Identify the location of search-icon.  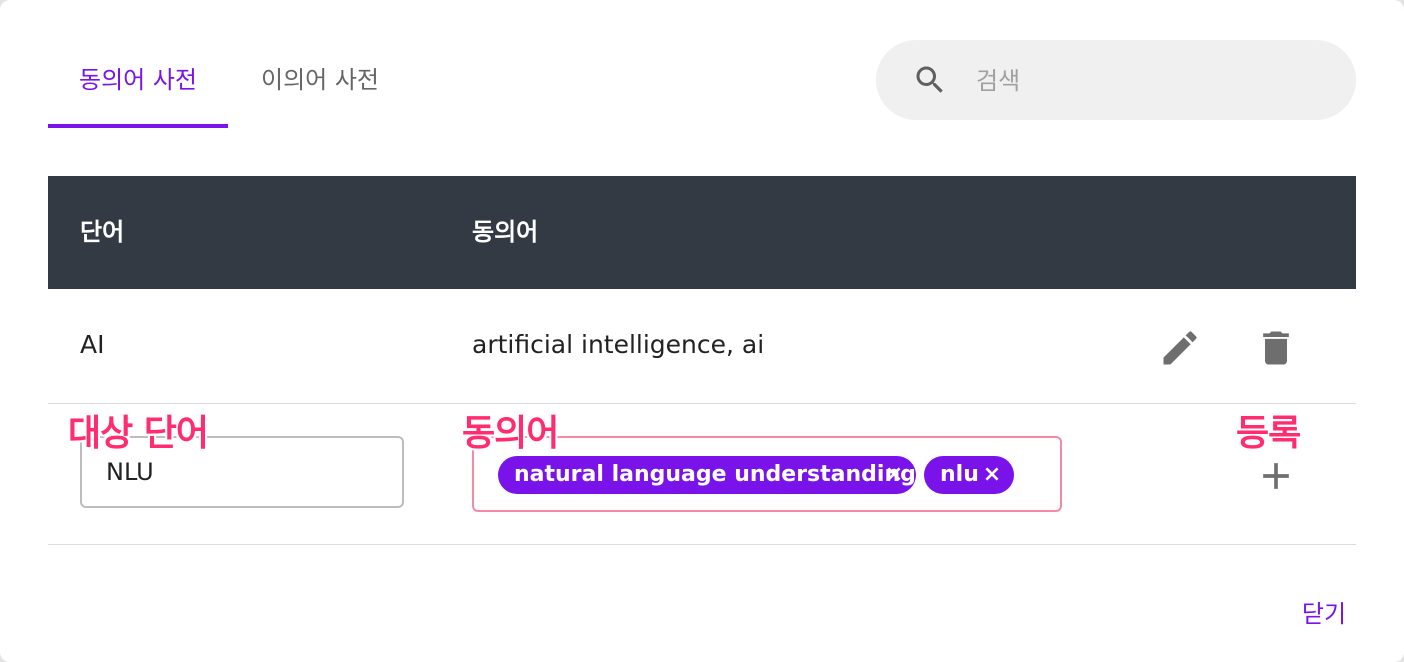
(930, 80).